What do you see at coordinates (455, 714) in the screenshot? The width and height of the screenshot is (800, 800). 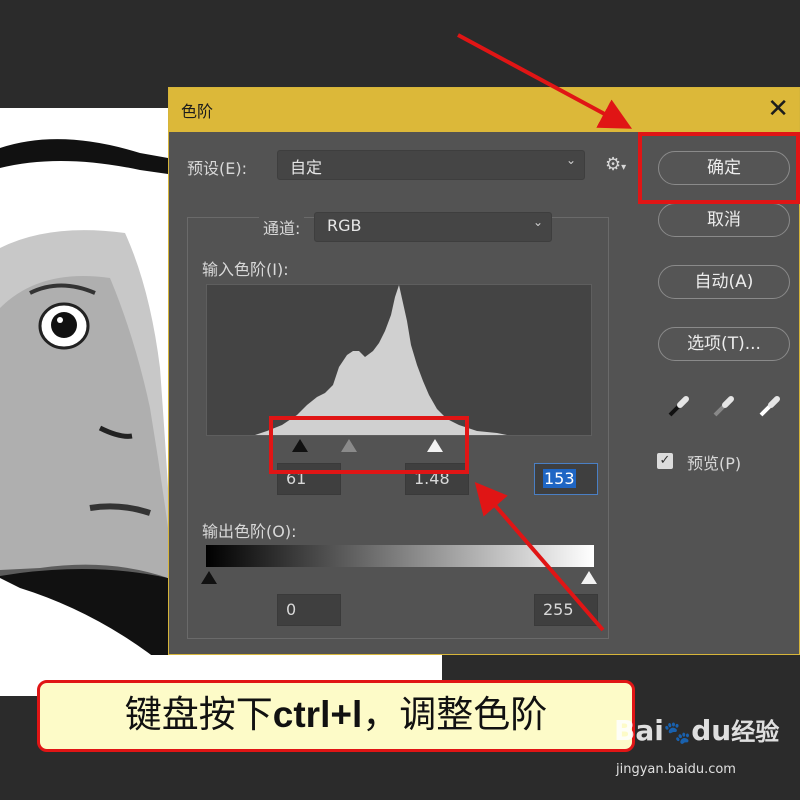 I see `caption-tail: ，调整色阶` at bounding box center [455, 714].